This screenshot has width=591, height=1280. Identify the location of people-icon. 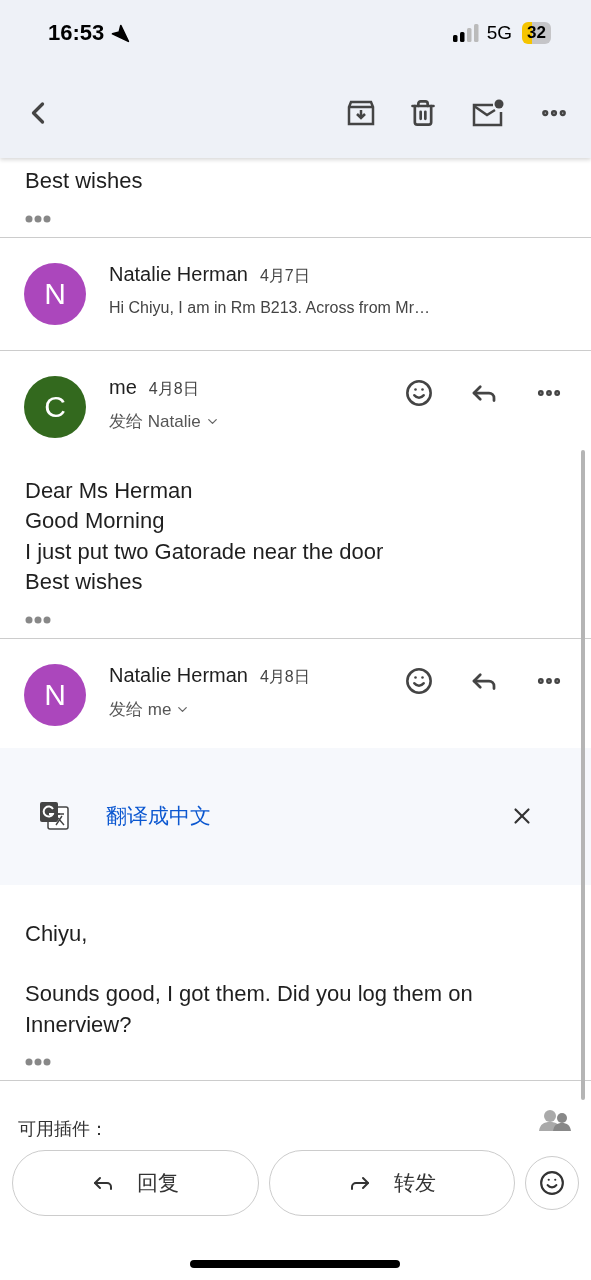
(555, 1120).